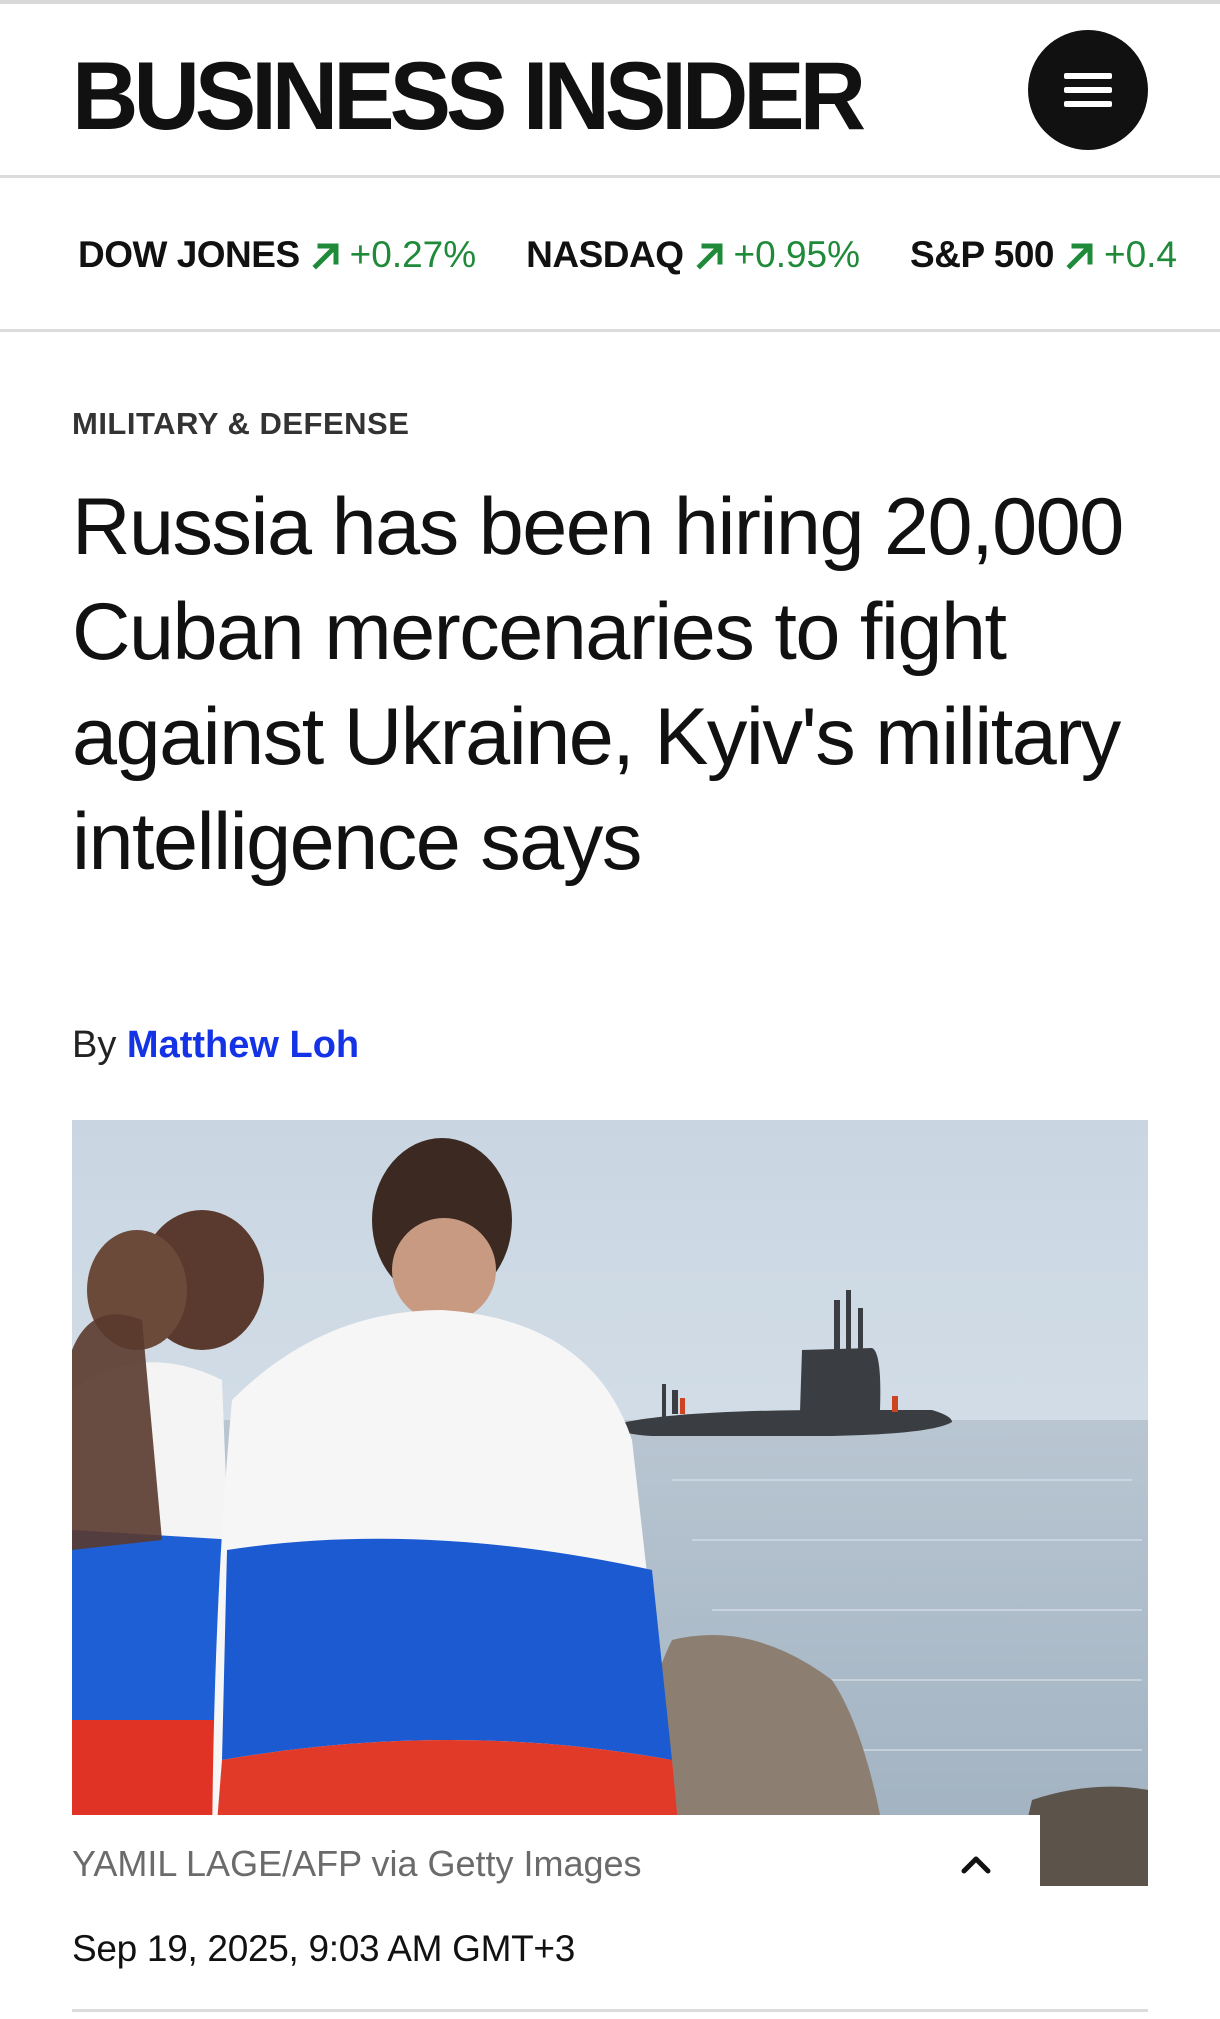  I want to click on author-link: Matthew Loh, so click(243, 1045).